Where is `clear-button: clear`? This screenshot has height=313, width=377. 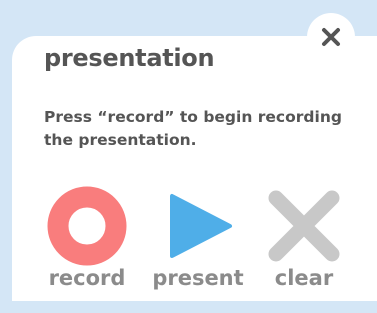 clear-button: clear is located at coordinates (304, 238).